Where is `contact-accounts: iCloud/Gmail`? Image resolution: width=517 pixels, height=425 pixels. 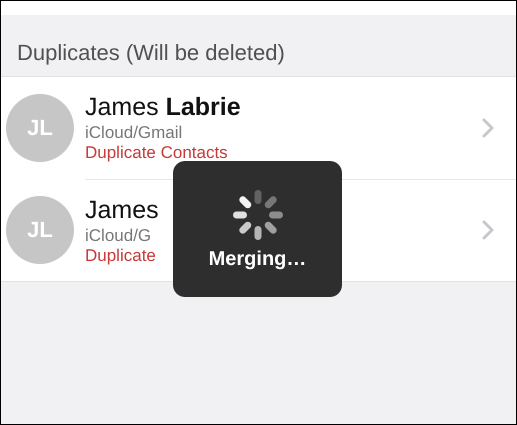 contact-accounts: iCloud/Gmail is located at coordinates (133, 132).